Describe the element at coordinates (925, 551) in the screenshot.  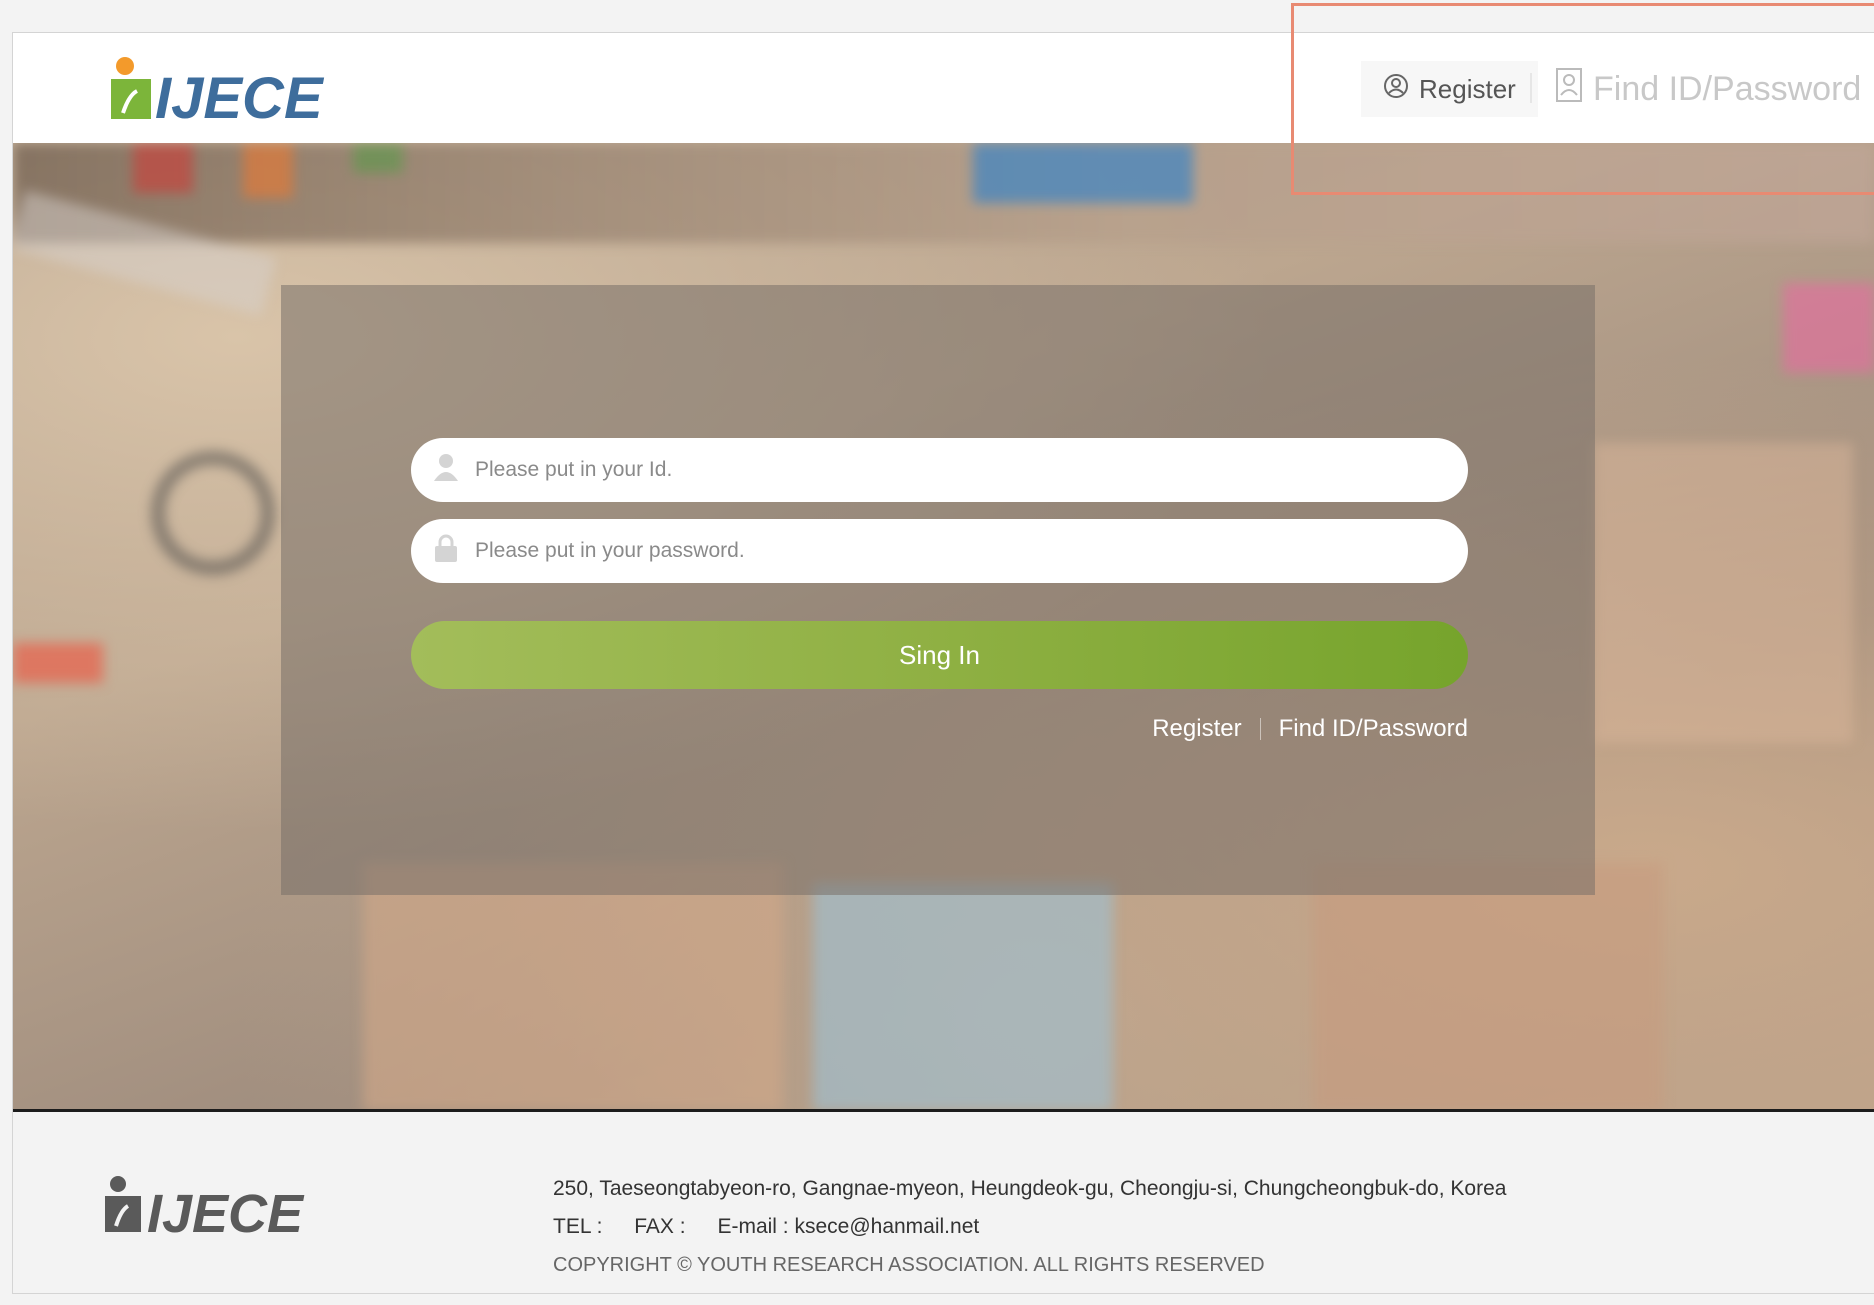
I see `password-input` at that location.